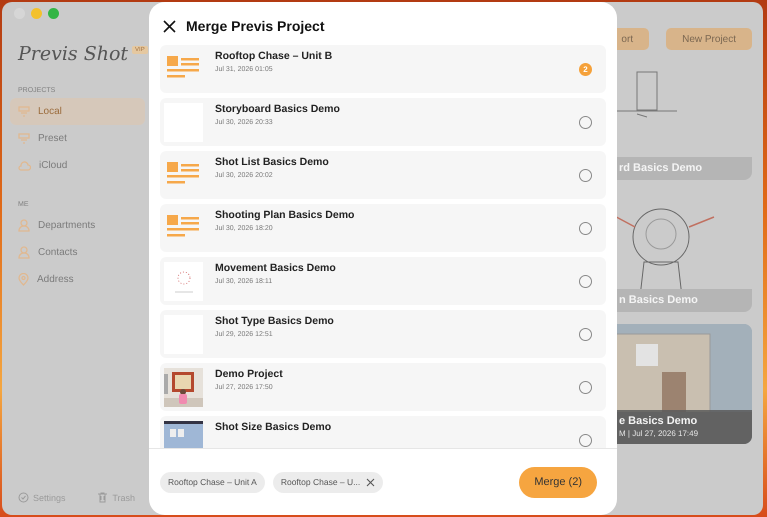  I want to click on settings-icon, so click(23, 497).